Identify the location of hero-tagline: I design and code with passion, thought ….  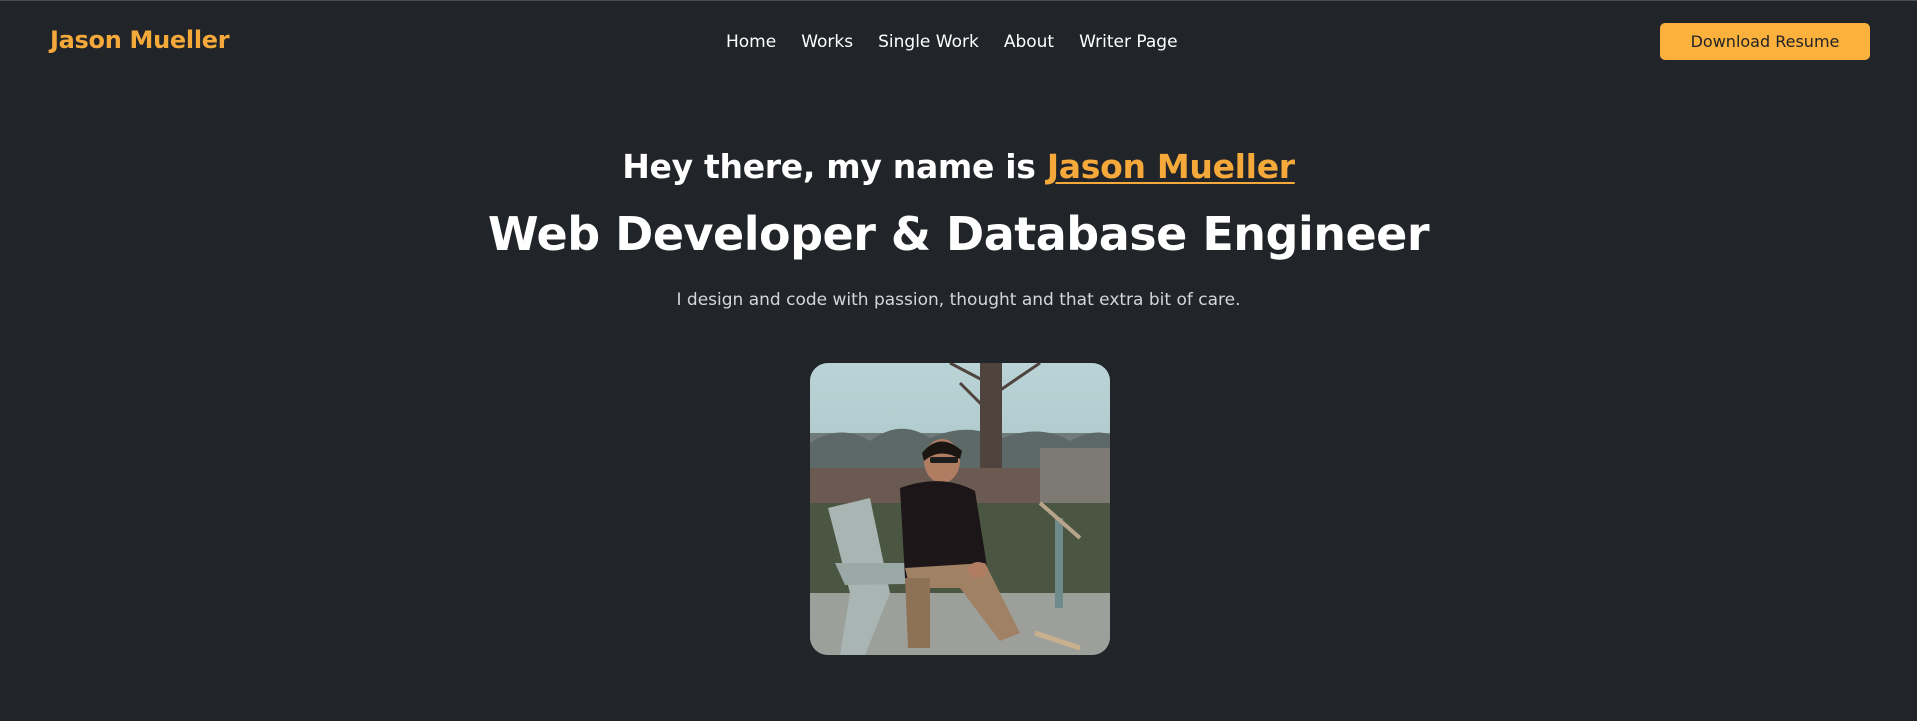
(958, 300).